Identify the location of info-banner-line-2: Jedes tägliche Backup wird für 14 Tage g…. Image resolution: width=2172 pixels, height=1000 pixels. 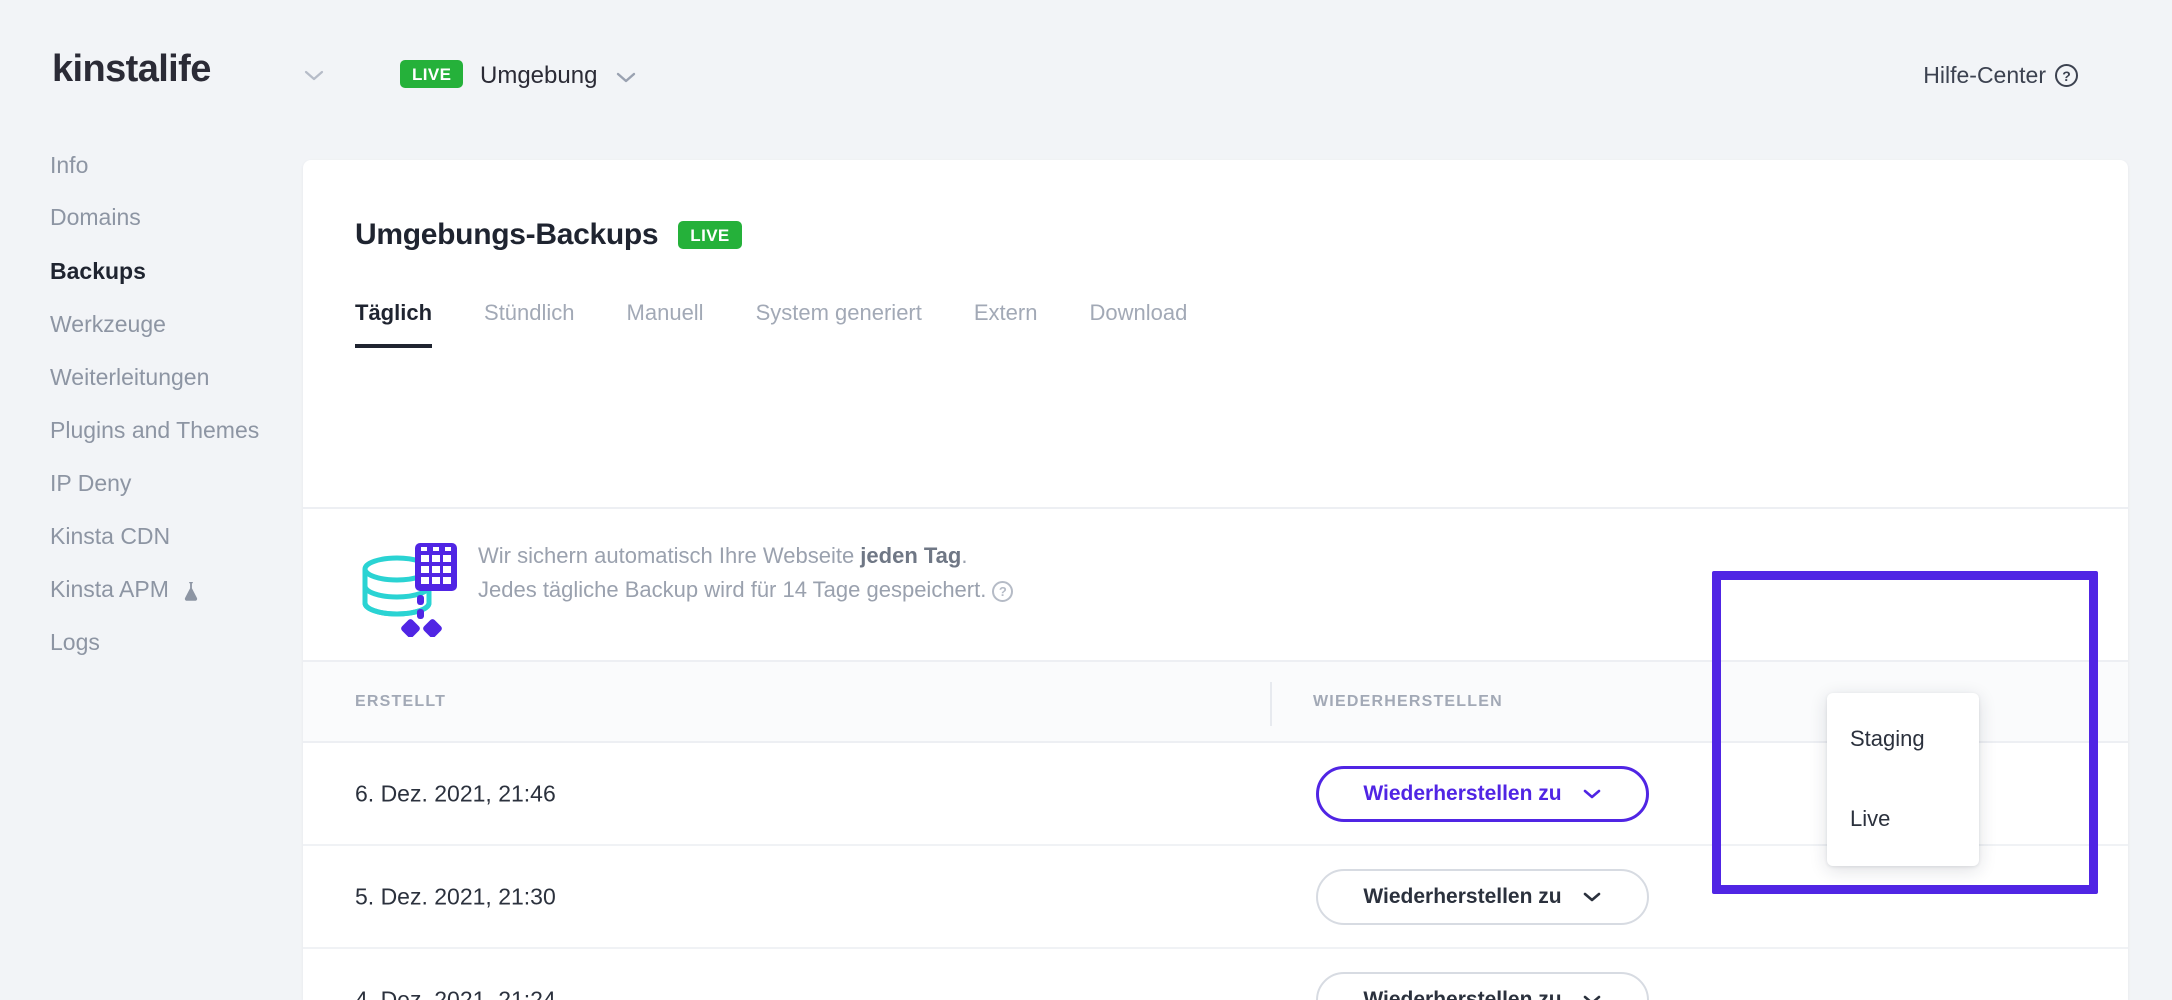
(746, 590).